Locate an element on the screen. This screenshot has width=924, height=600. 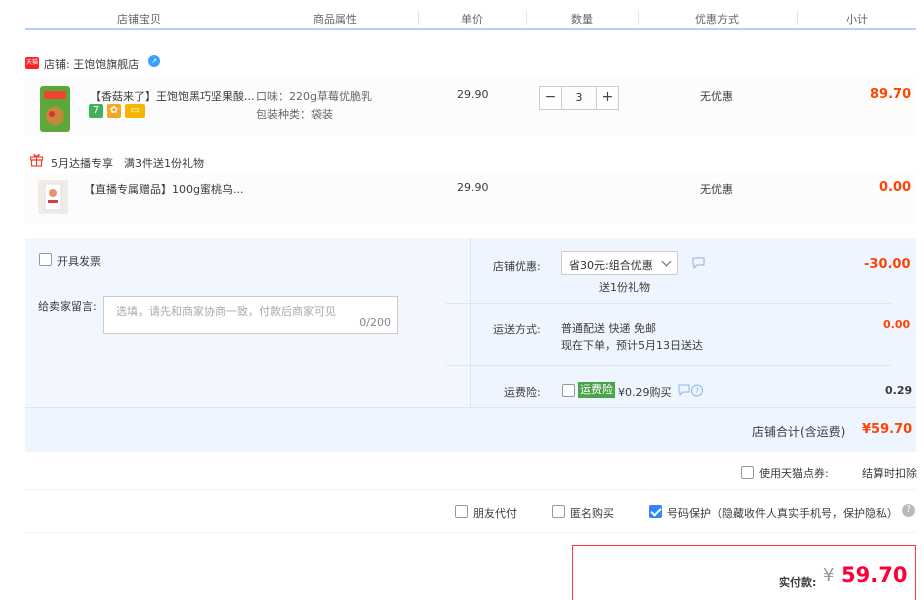
question-icon: ? is located at coordinates (908, 510).